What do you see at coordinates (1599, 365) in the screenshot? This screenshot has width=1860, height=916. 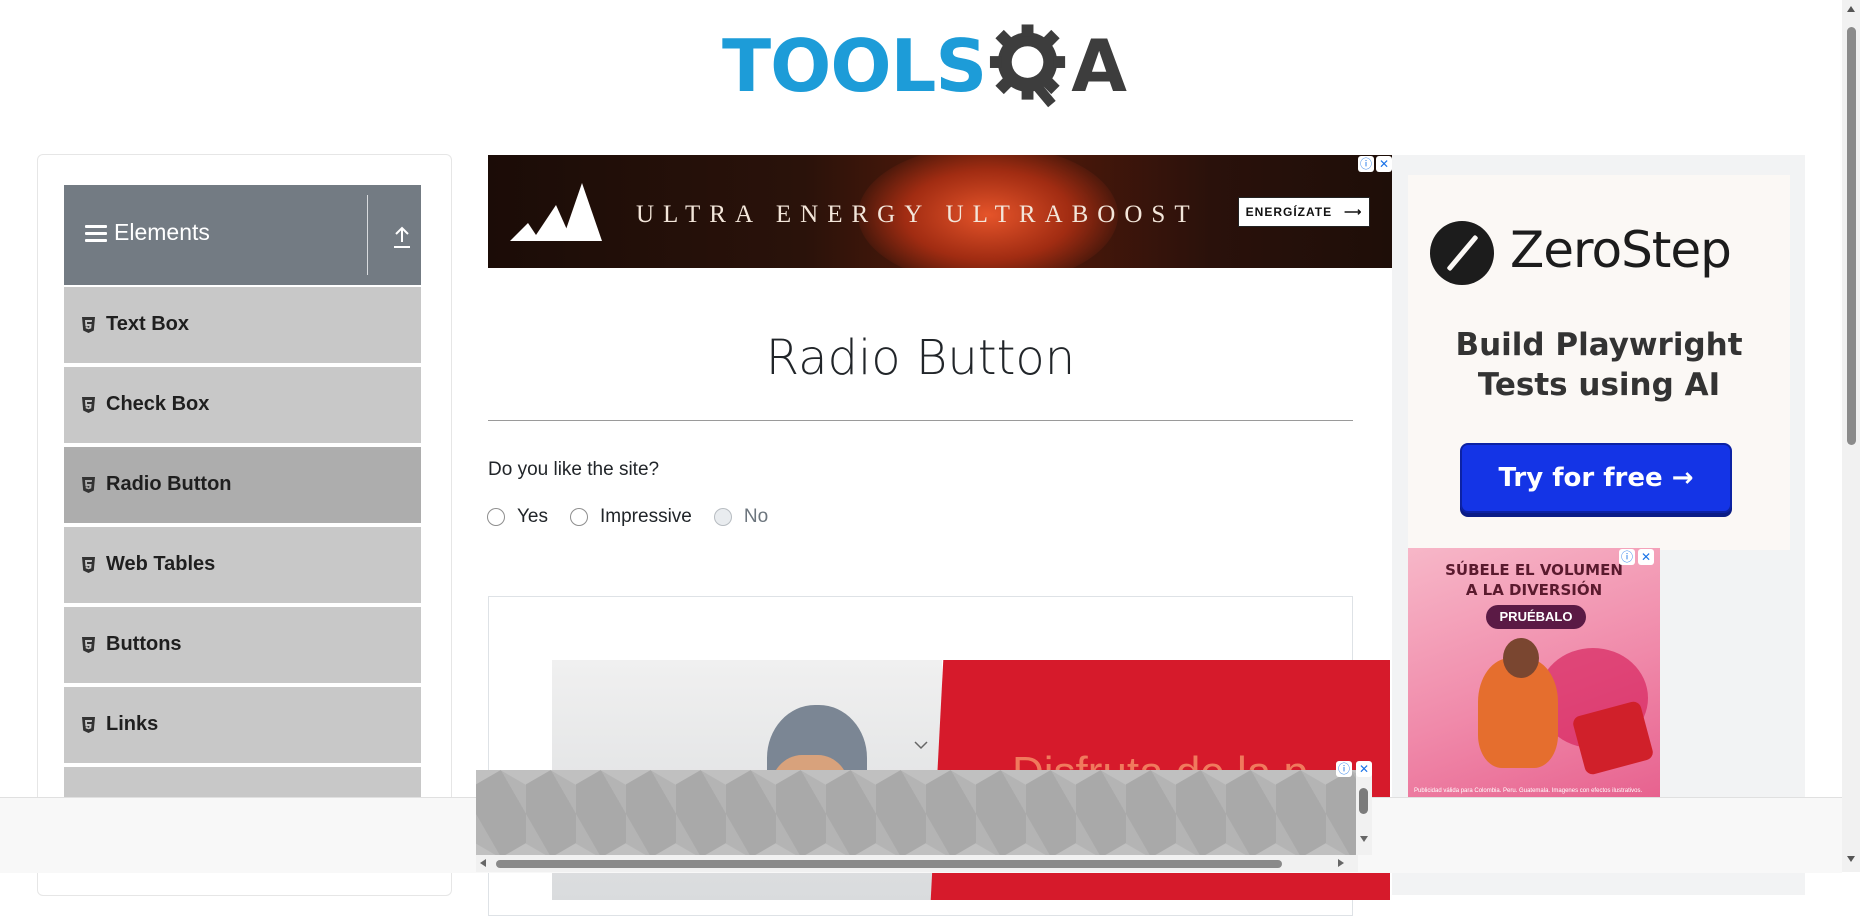 I see `zerostep-tagline: Build Playwright Tests using AI` at bounding box center [1599, 365].